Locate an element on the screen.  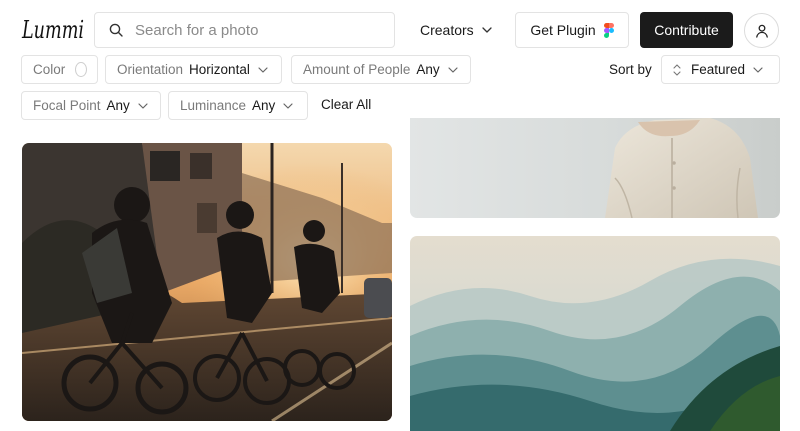
user-account-button is located at coordinates (761, 30).